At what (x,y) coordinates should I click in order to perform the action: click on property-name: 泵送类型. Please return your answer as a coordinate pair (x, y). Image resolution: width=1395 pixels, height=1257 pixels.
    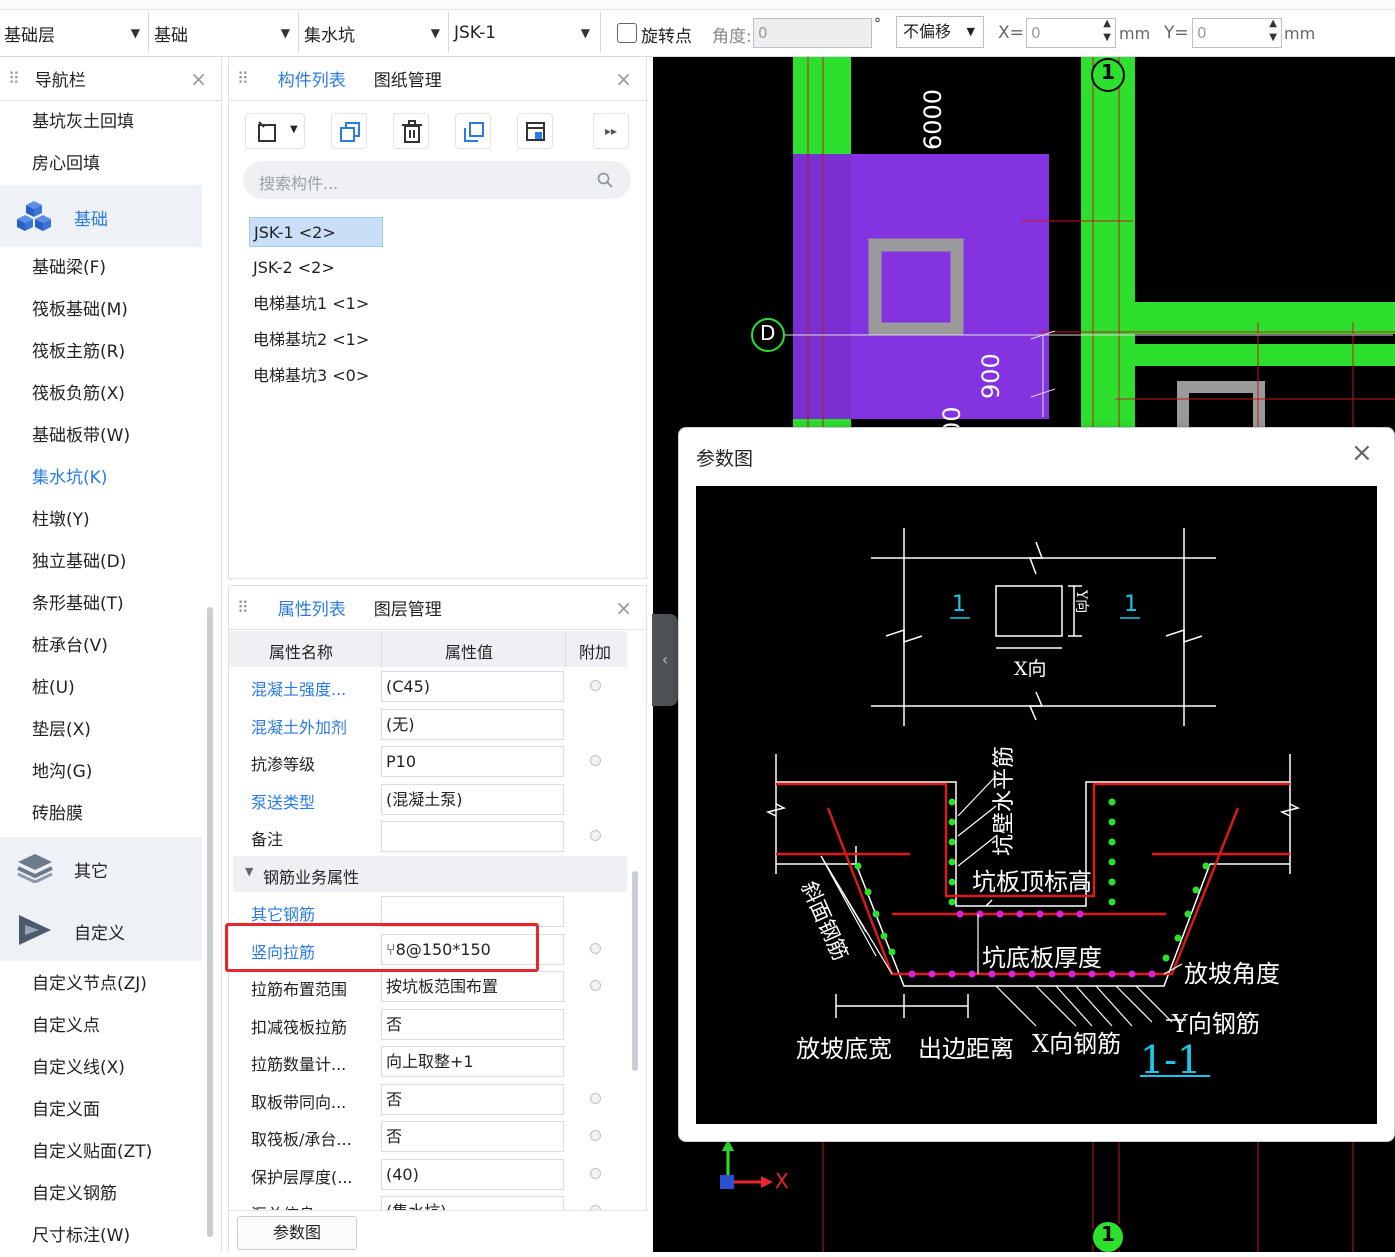
    Looking at the image, I should click on (283, 801).